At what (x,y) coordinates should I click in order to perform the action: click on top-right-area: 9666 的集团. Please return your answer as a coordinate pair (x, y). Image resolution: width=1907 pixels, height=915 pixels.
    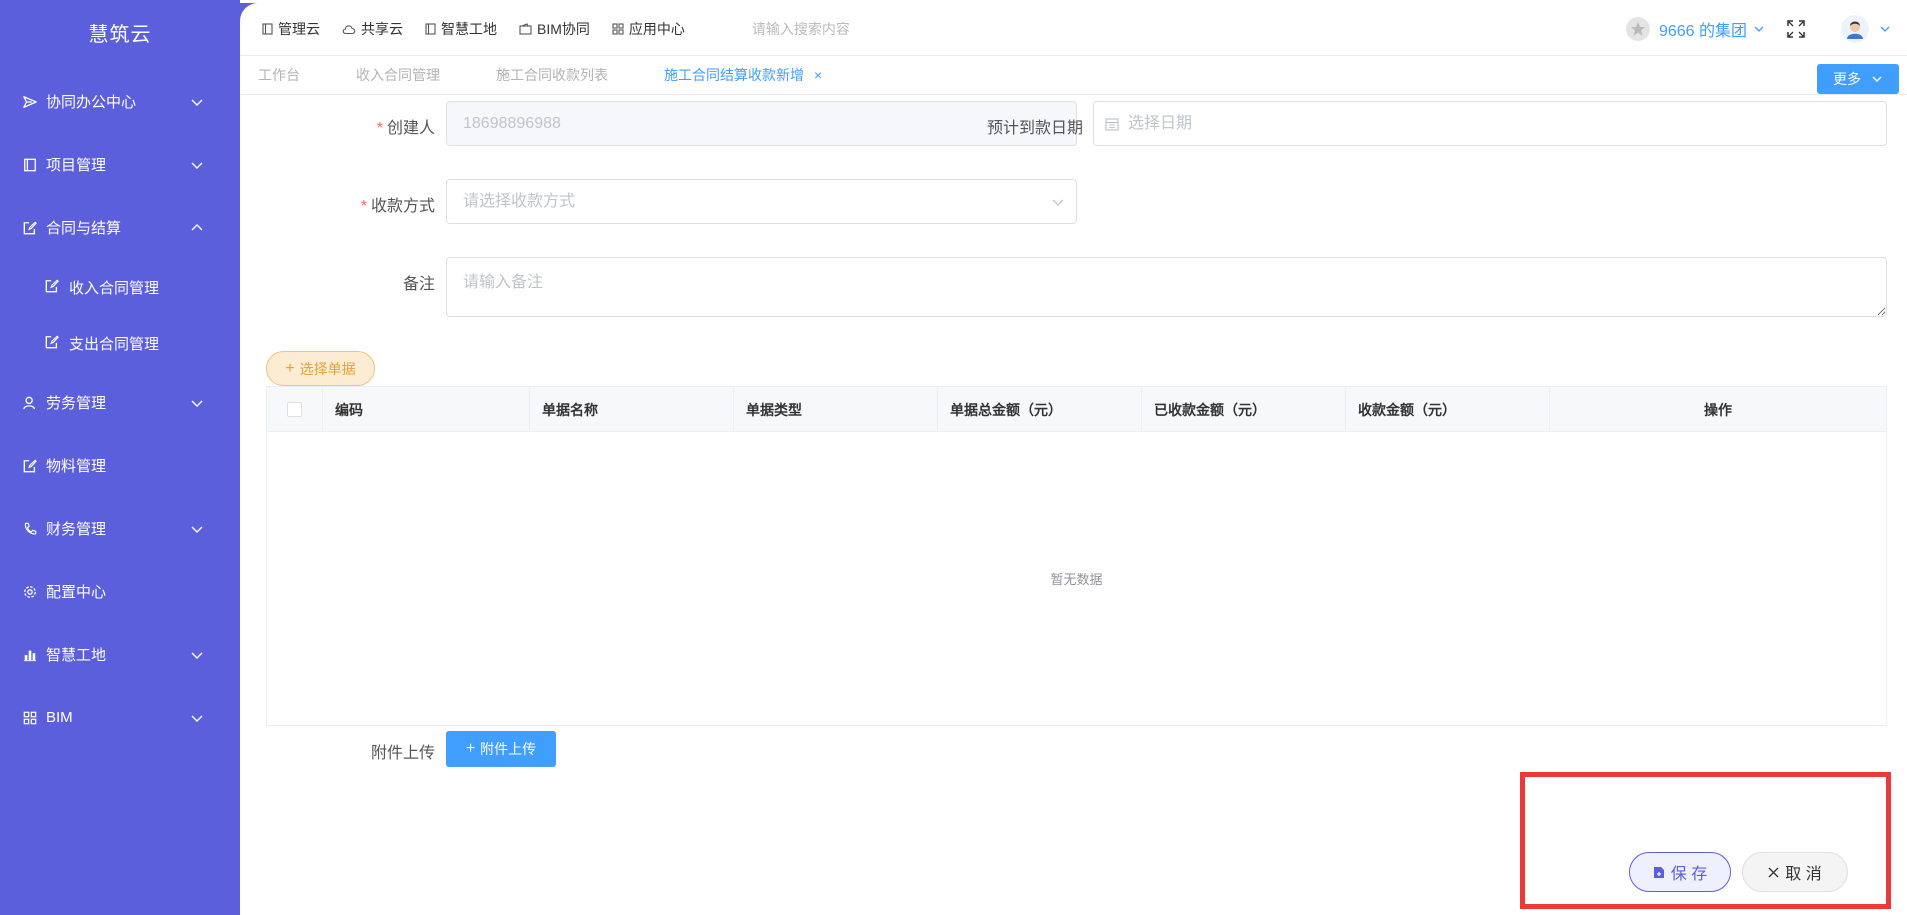
    Looking at the image, I should click on (1758, 29).